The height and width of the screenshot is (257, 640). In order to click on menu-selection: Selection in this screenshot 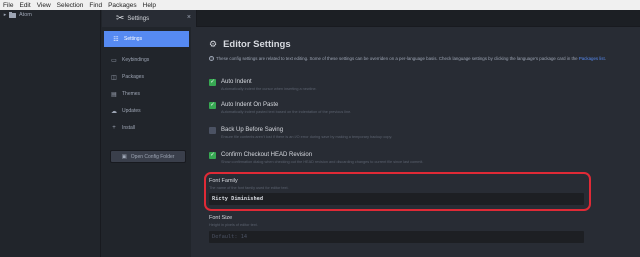, I will do `click(70, 5)`.